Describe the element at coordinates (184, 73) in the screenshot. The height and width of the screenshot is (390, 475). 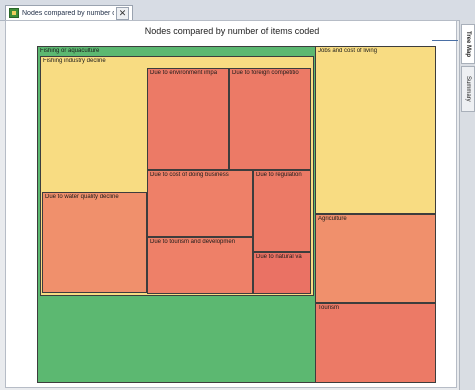
I see `cell-environment-impact-label: Due to environment impa` at that location.